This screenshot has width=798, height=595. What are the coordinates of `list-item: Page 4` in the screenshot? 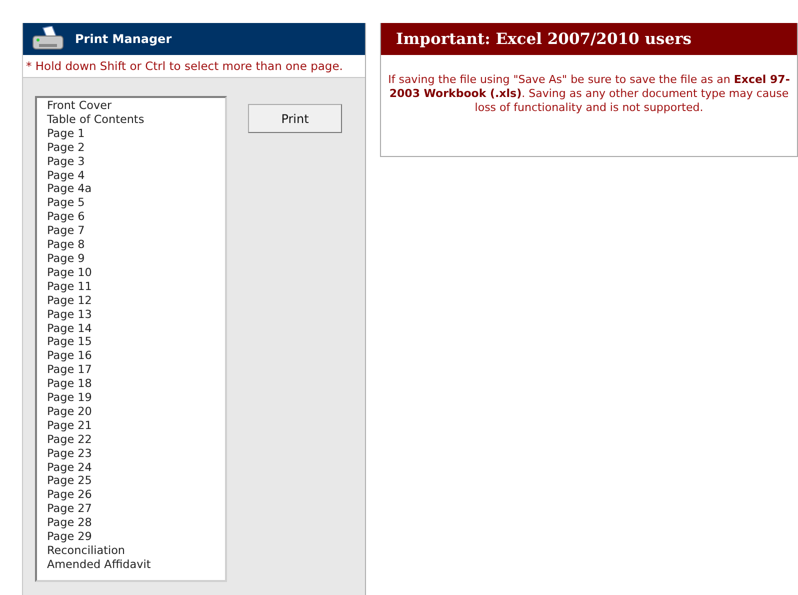 It's located at (66, 175).